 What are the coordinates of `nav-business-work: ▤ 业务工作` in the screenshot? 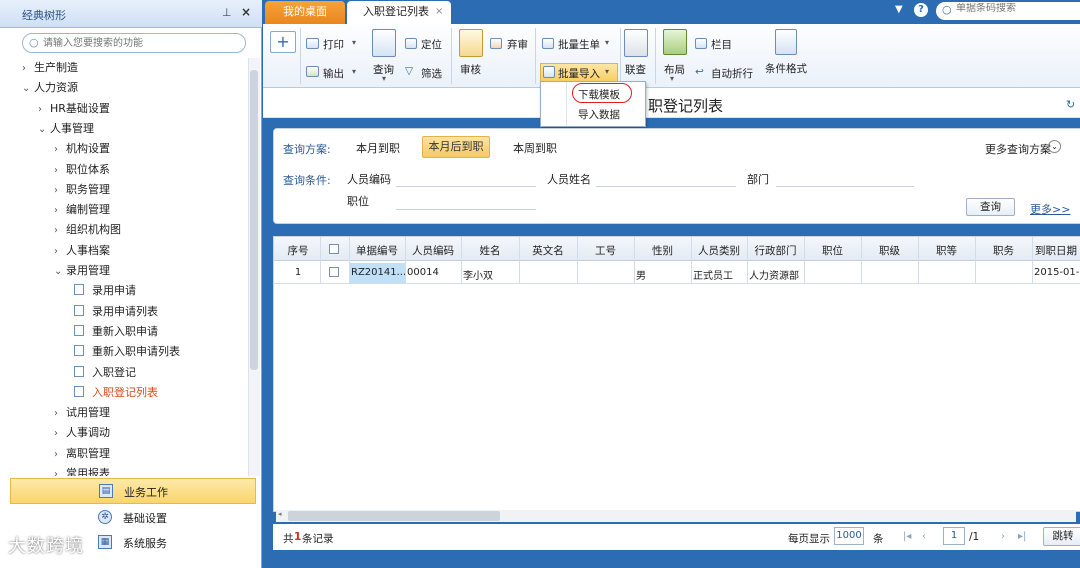 It's located at (133, 491).